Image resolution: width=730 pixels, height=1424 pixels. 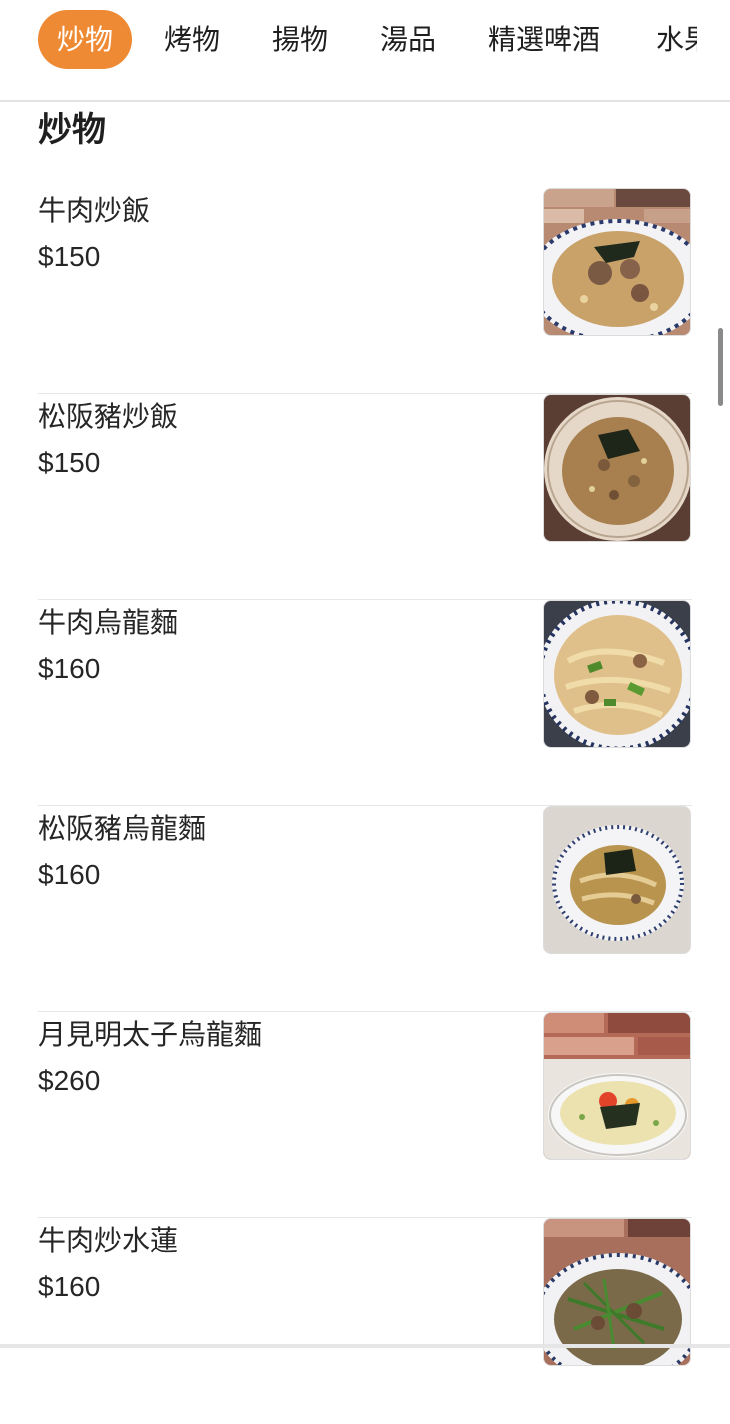 I want to click on item-name: 牛肉炒飯, so click(x=94, y=210).